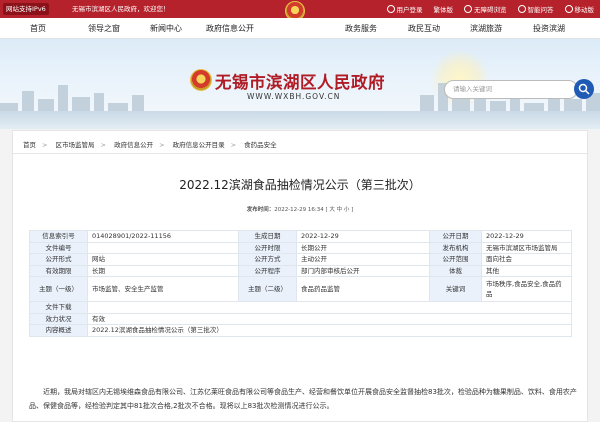 The width and height of the screenshot is (600, 422). I want to click on smart-qa-link: 智能问答, so click(535, 9).